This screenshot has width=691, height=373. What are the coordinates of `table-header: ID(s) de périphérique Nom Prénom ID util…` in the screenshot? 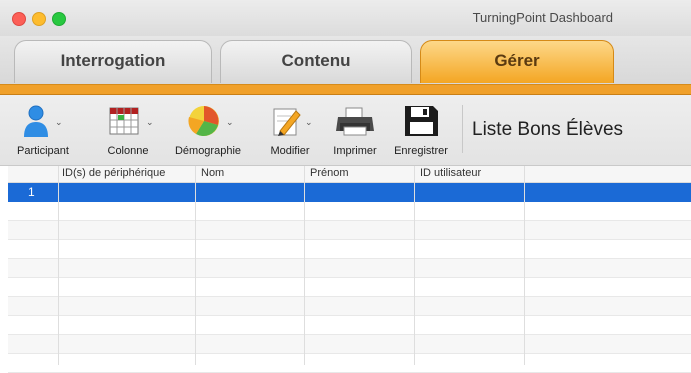 It's located at (349, 174).